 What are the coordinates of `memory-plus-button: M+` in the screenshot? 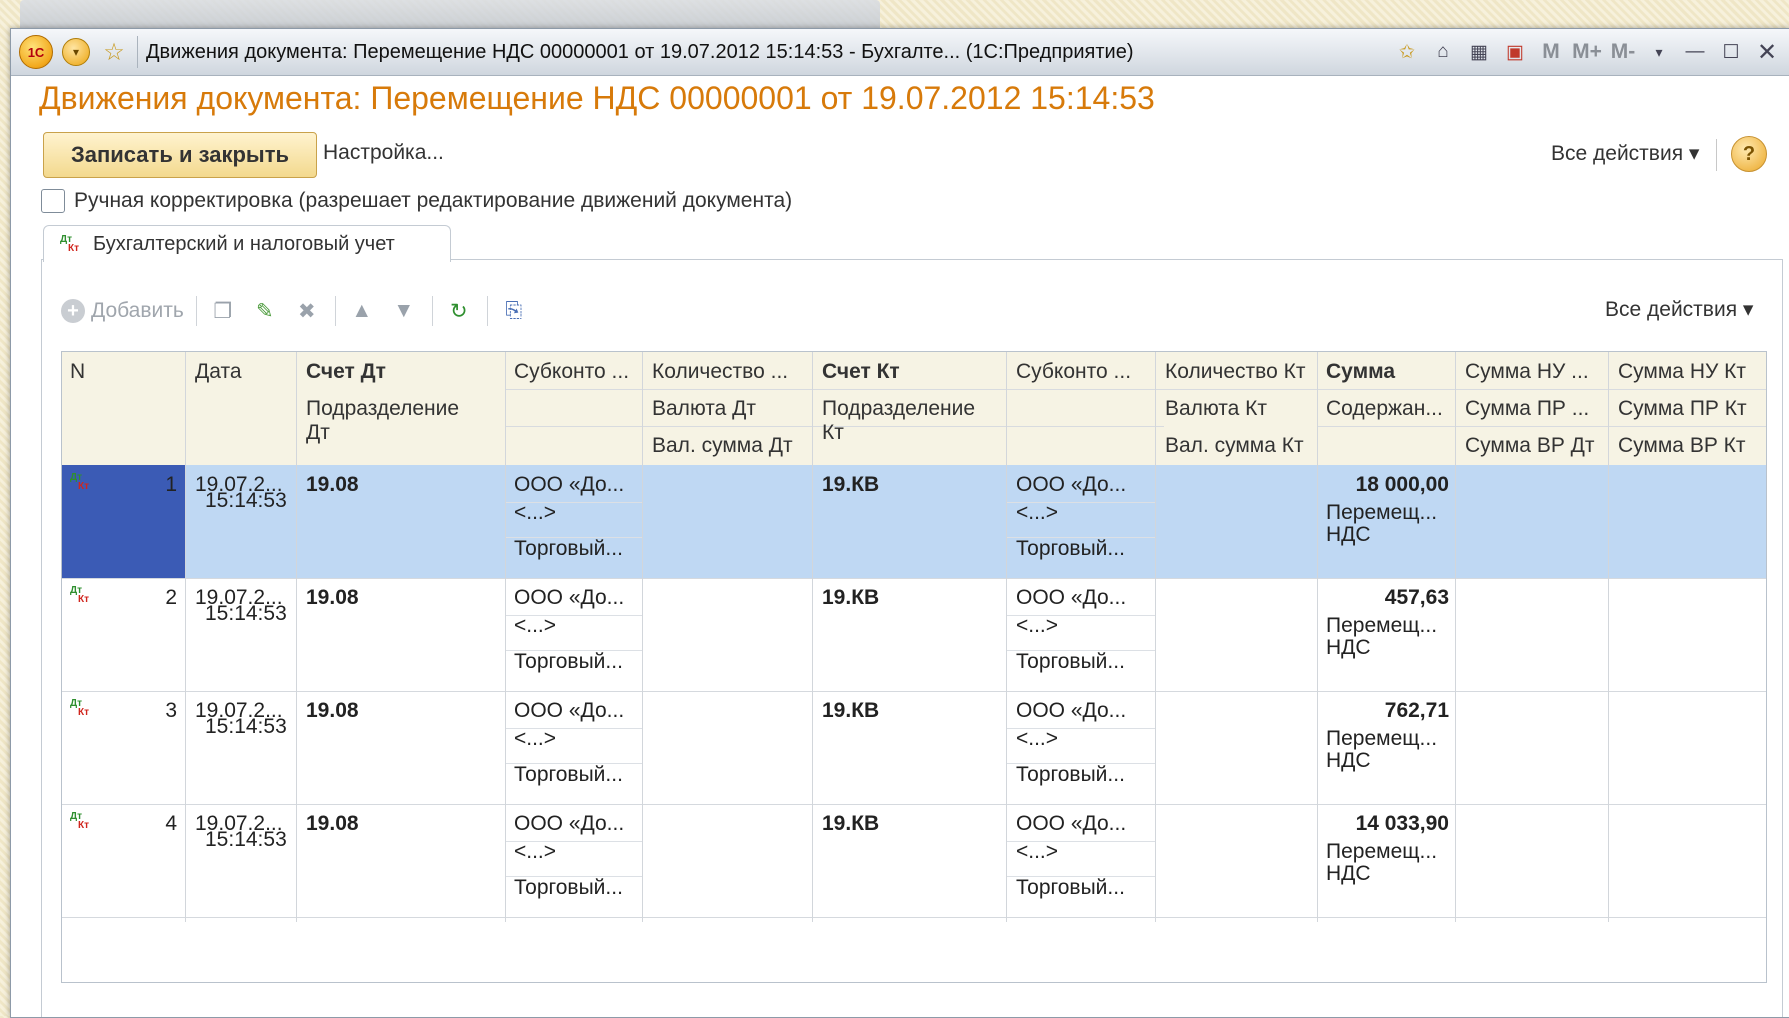 It's located at (1587, 52).